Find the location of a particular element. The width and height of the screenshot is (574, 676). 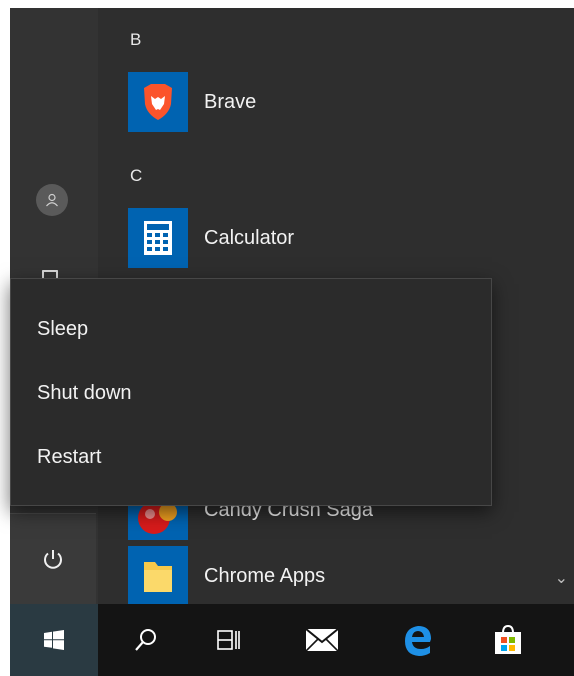

user-icon is located at coordinates (52, 200).